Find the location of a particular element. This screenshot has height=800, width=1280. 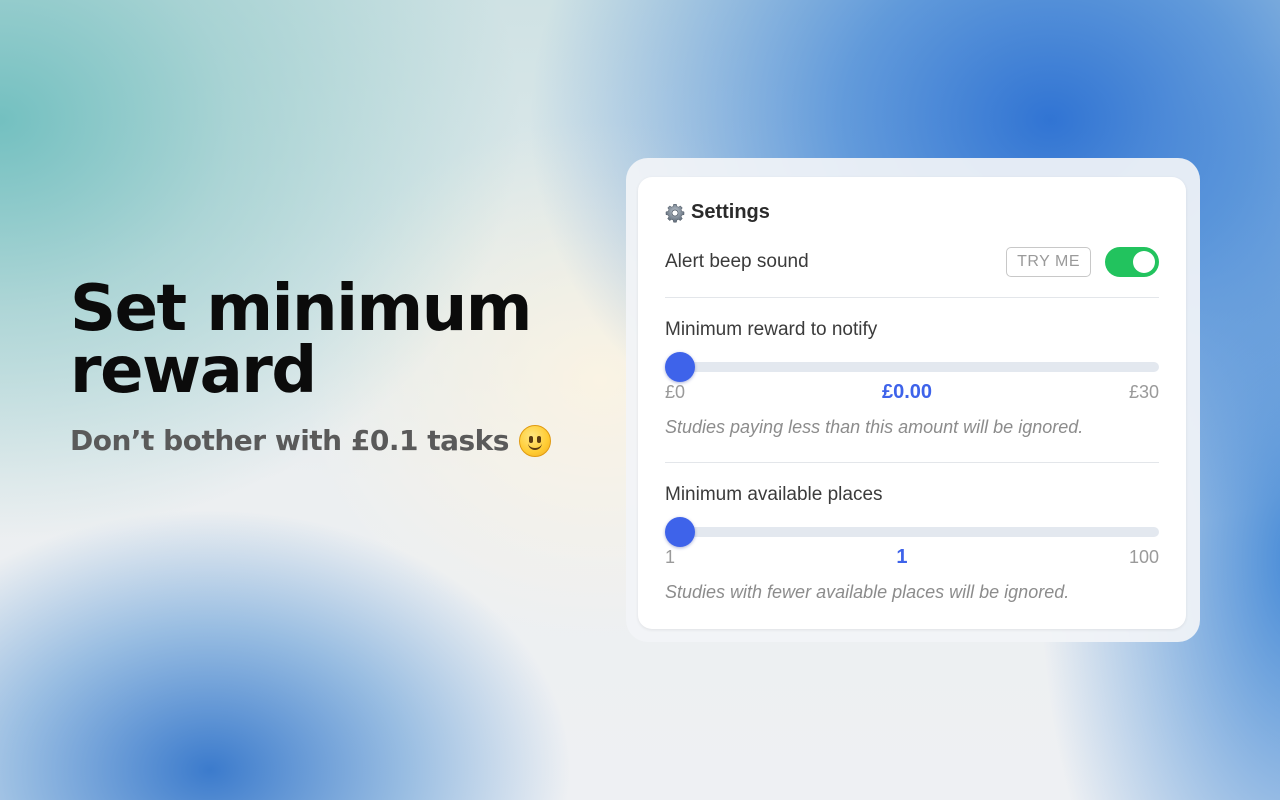

reward-max-label: £30 is located at coordinates (1143, 392).